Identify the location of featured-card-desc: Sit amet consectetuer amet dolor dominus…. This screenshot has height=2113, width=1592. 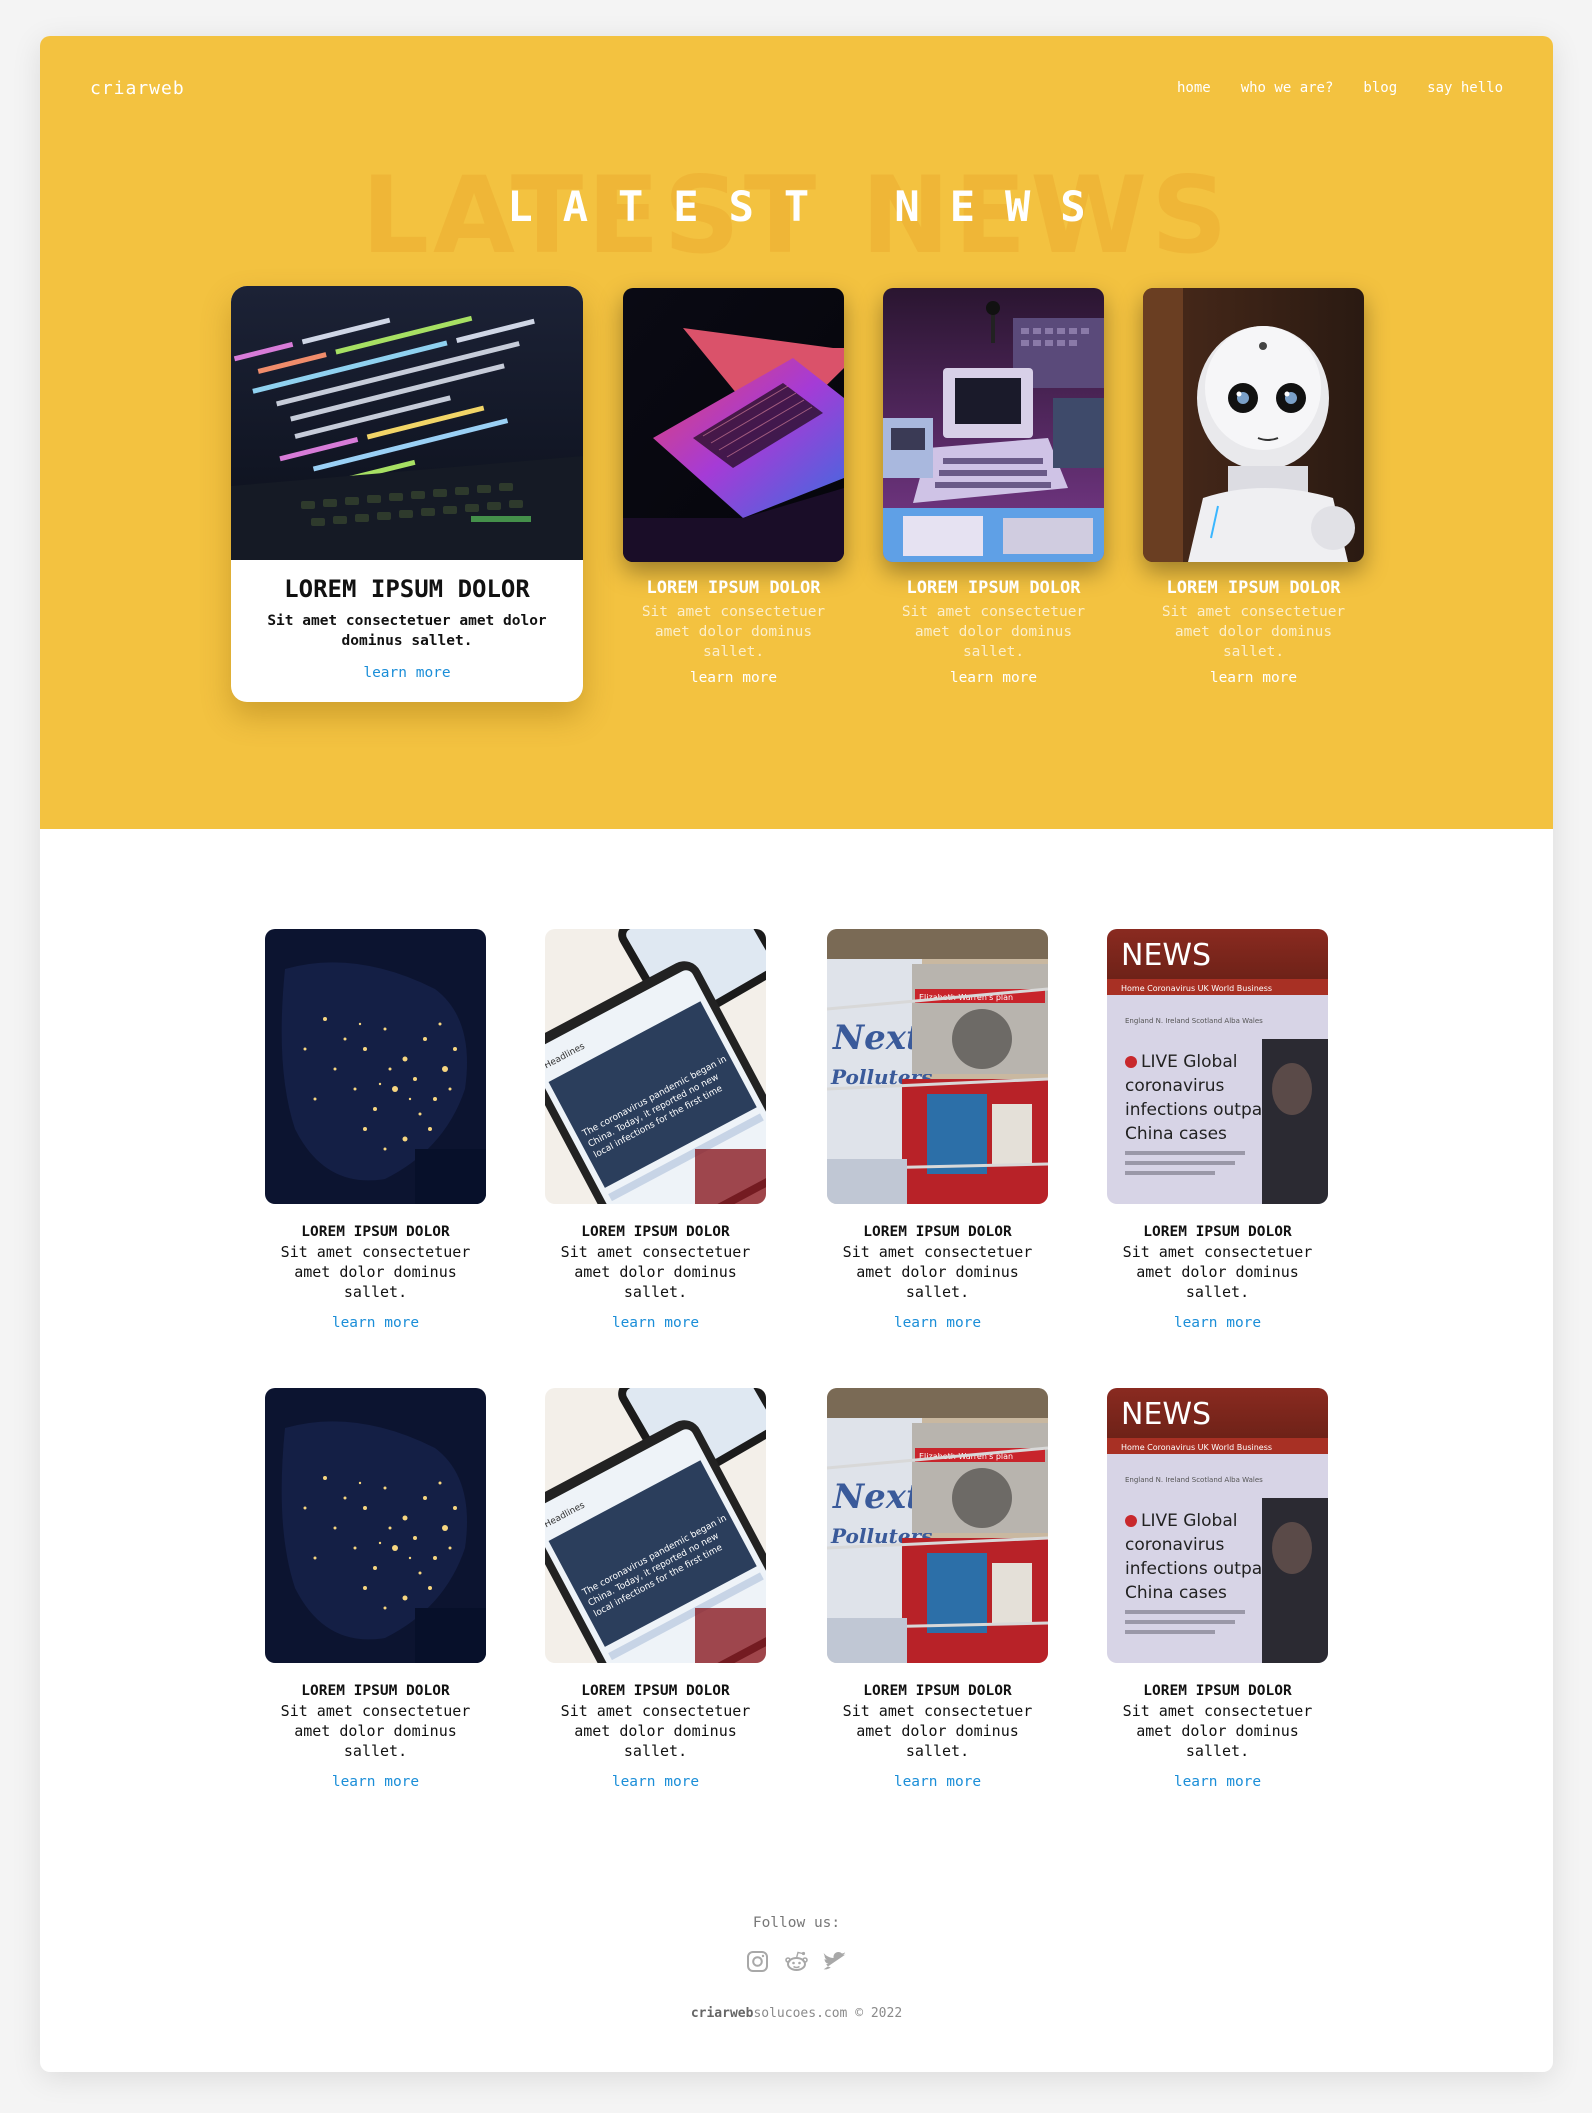
(407, 631).